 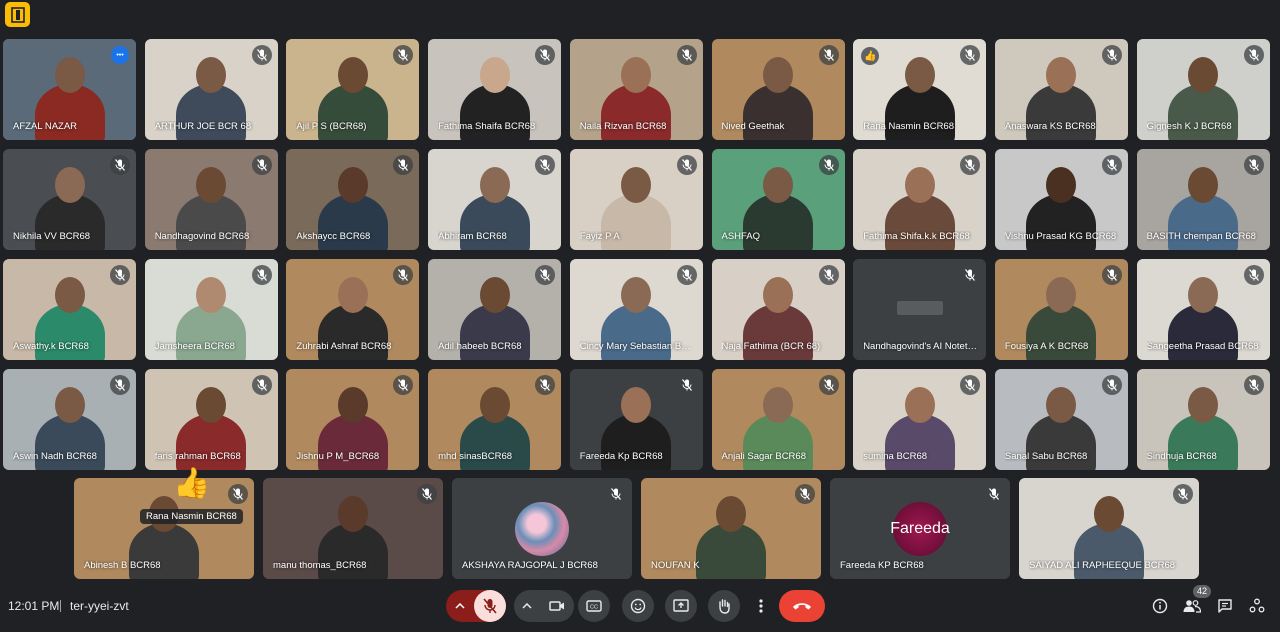 I want to click on participant-tile: Nikhila VV BCR68, so click(x=69, y=199).